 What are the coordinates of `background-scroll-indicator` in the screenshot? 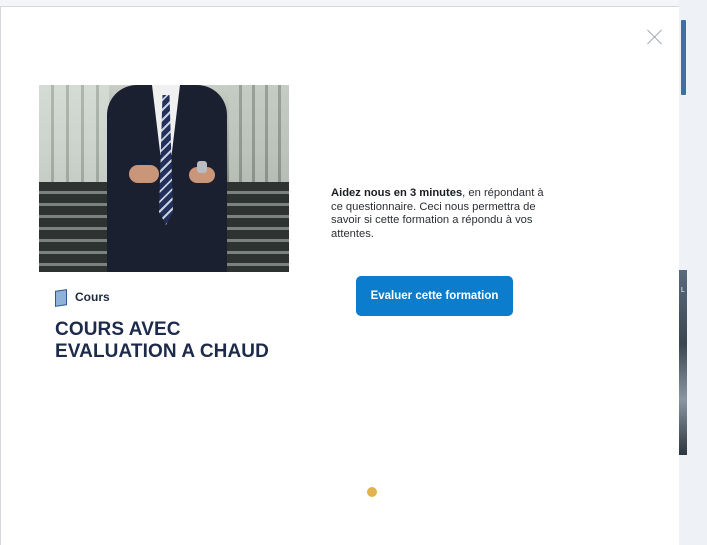 It's located at (683, 57).